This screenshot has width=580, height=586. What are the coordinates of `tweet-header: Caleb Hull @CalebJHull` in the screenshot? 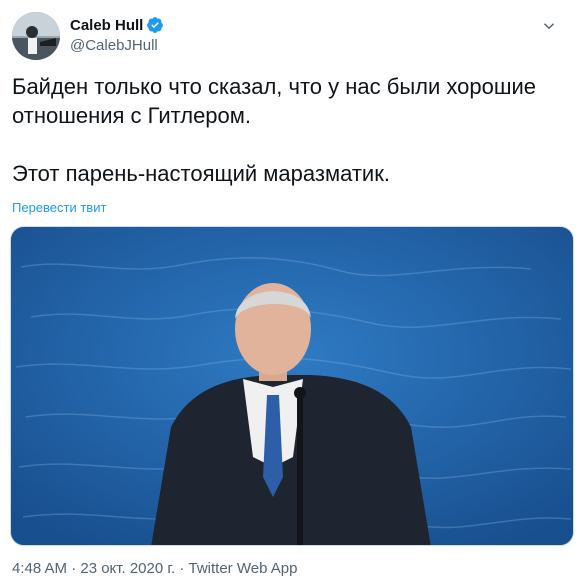 It's located at (290, 36).